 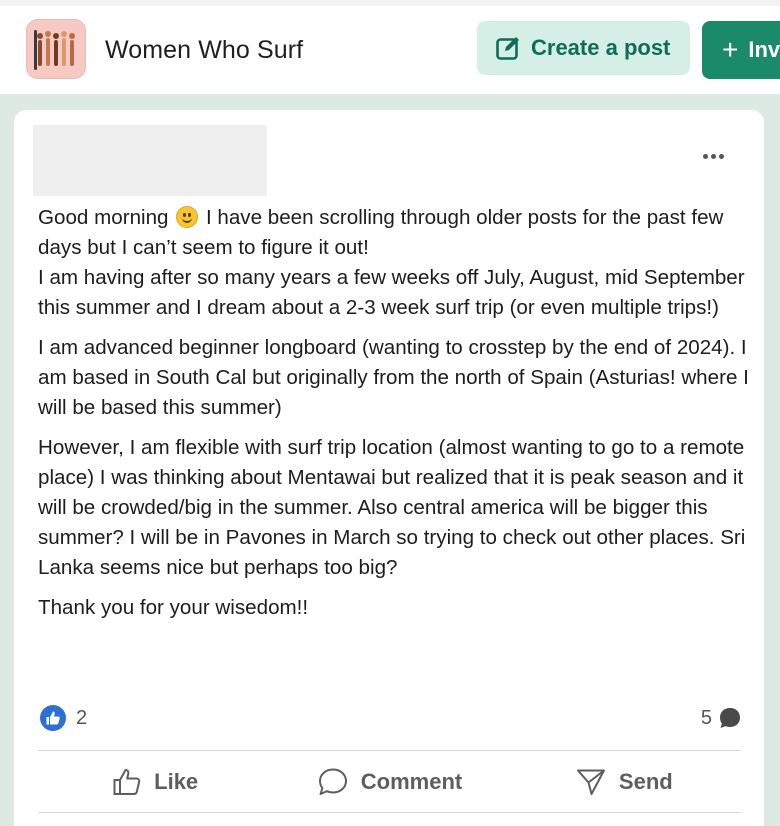 I want to click on reaction-summary: 2, so click(x=63, y=718).